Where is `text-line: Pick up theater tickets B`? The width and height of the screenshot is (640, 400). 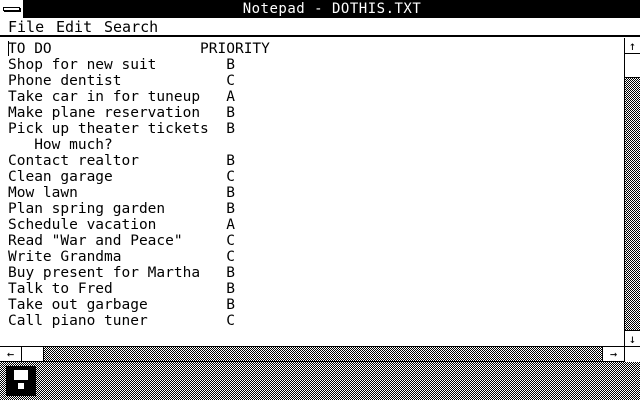
text-line: Pick up theater tickets B is located at coordinates (121, 129).